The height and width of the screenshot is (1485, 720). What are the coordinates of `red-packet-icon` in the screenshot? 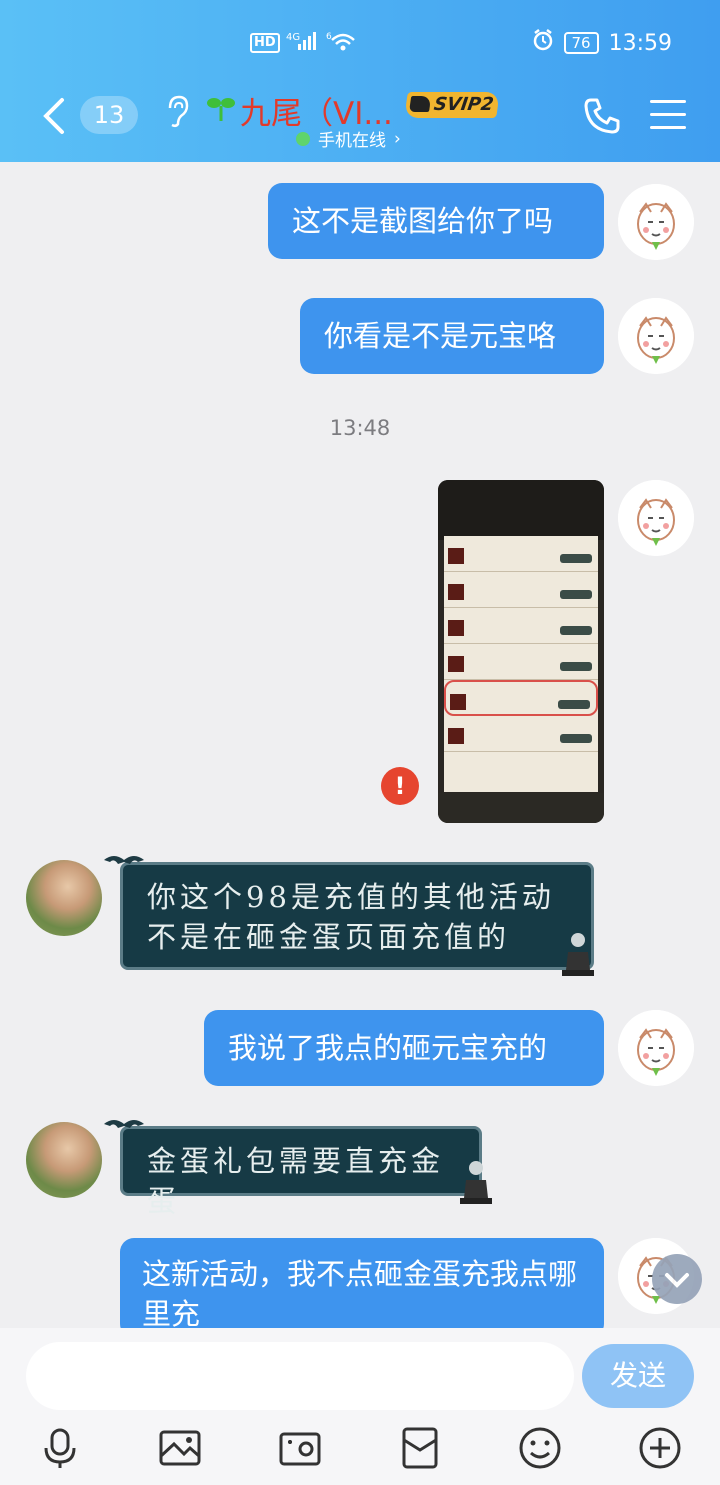 It's located at (420, 1448).